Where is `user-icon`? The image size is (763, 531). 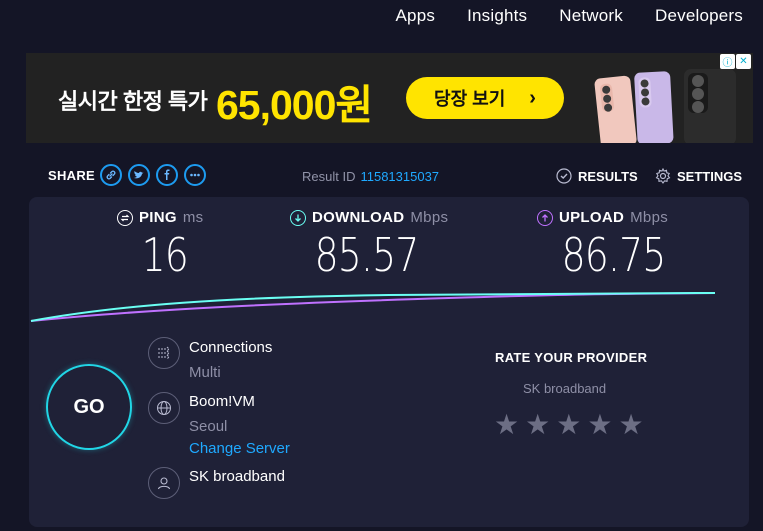
user-icon is located at coordinates (164, 483).